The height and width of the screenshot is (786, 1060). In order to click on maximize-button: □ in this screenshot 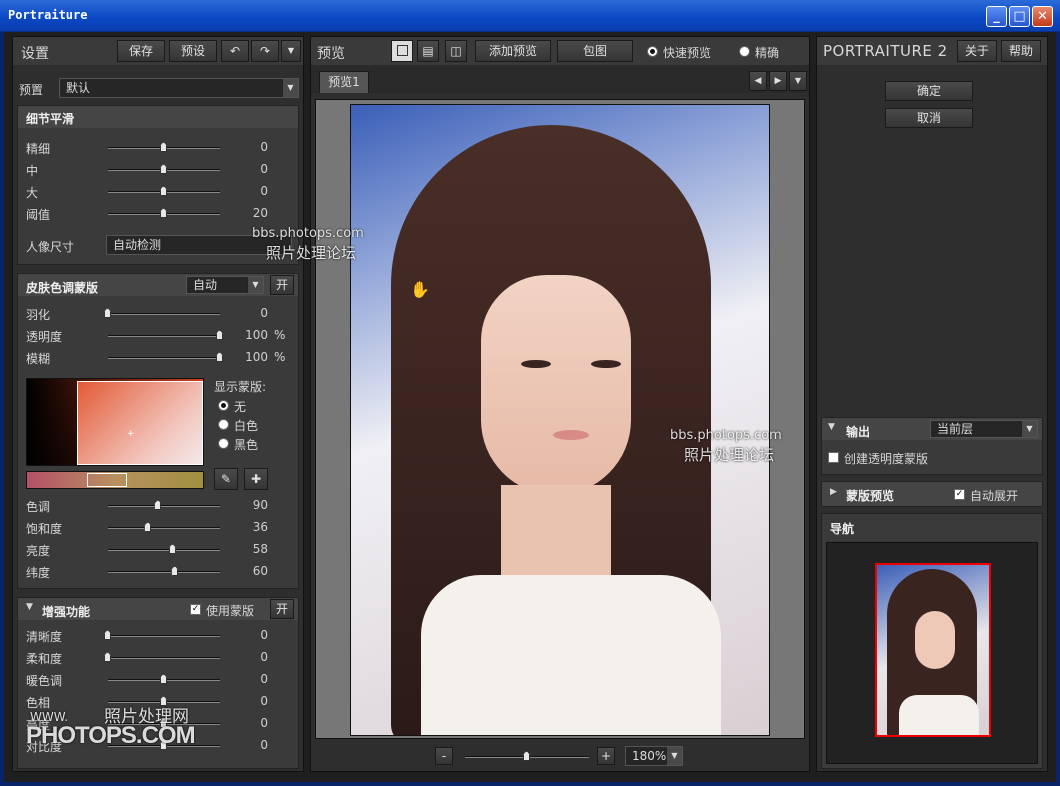, I will do `click(1019, 16)`.